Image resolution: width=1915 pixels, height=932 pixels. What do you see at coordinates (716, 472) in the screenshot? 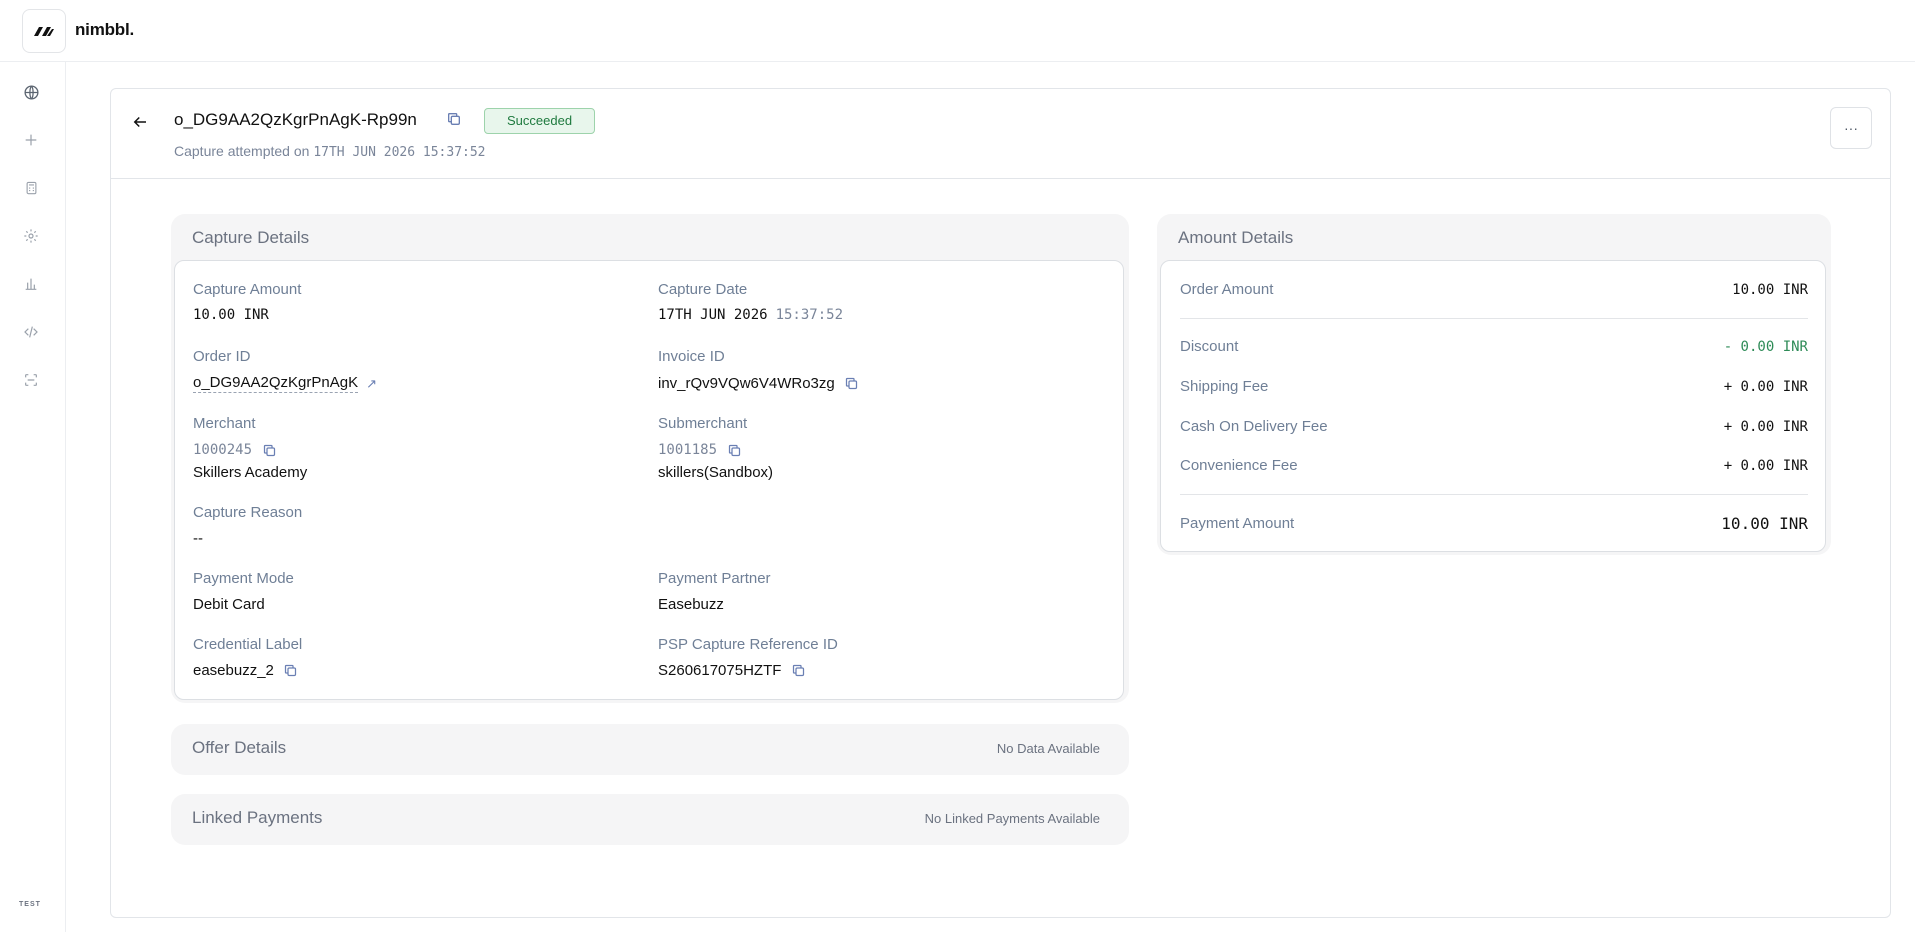
I see `submerchant-name: skillers(Sandbox)` at bounding box center [716, 472].